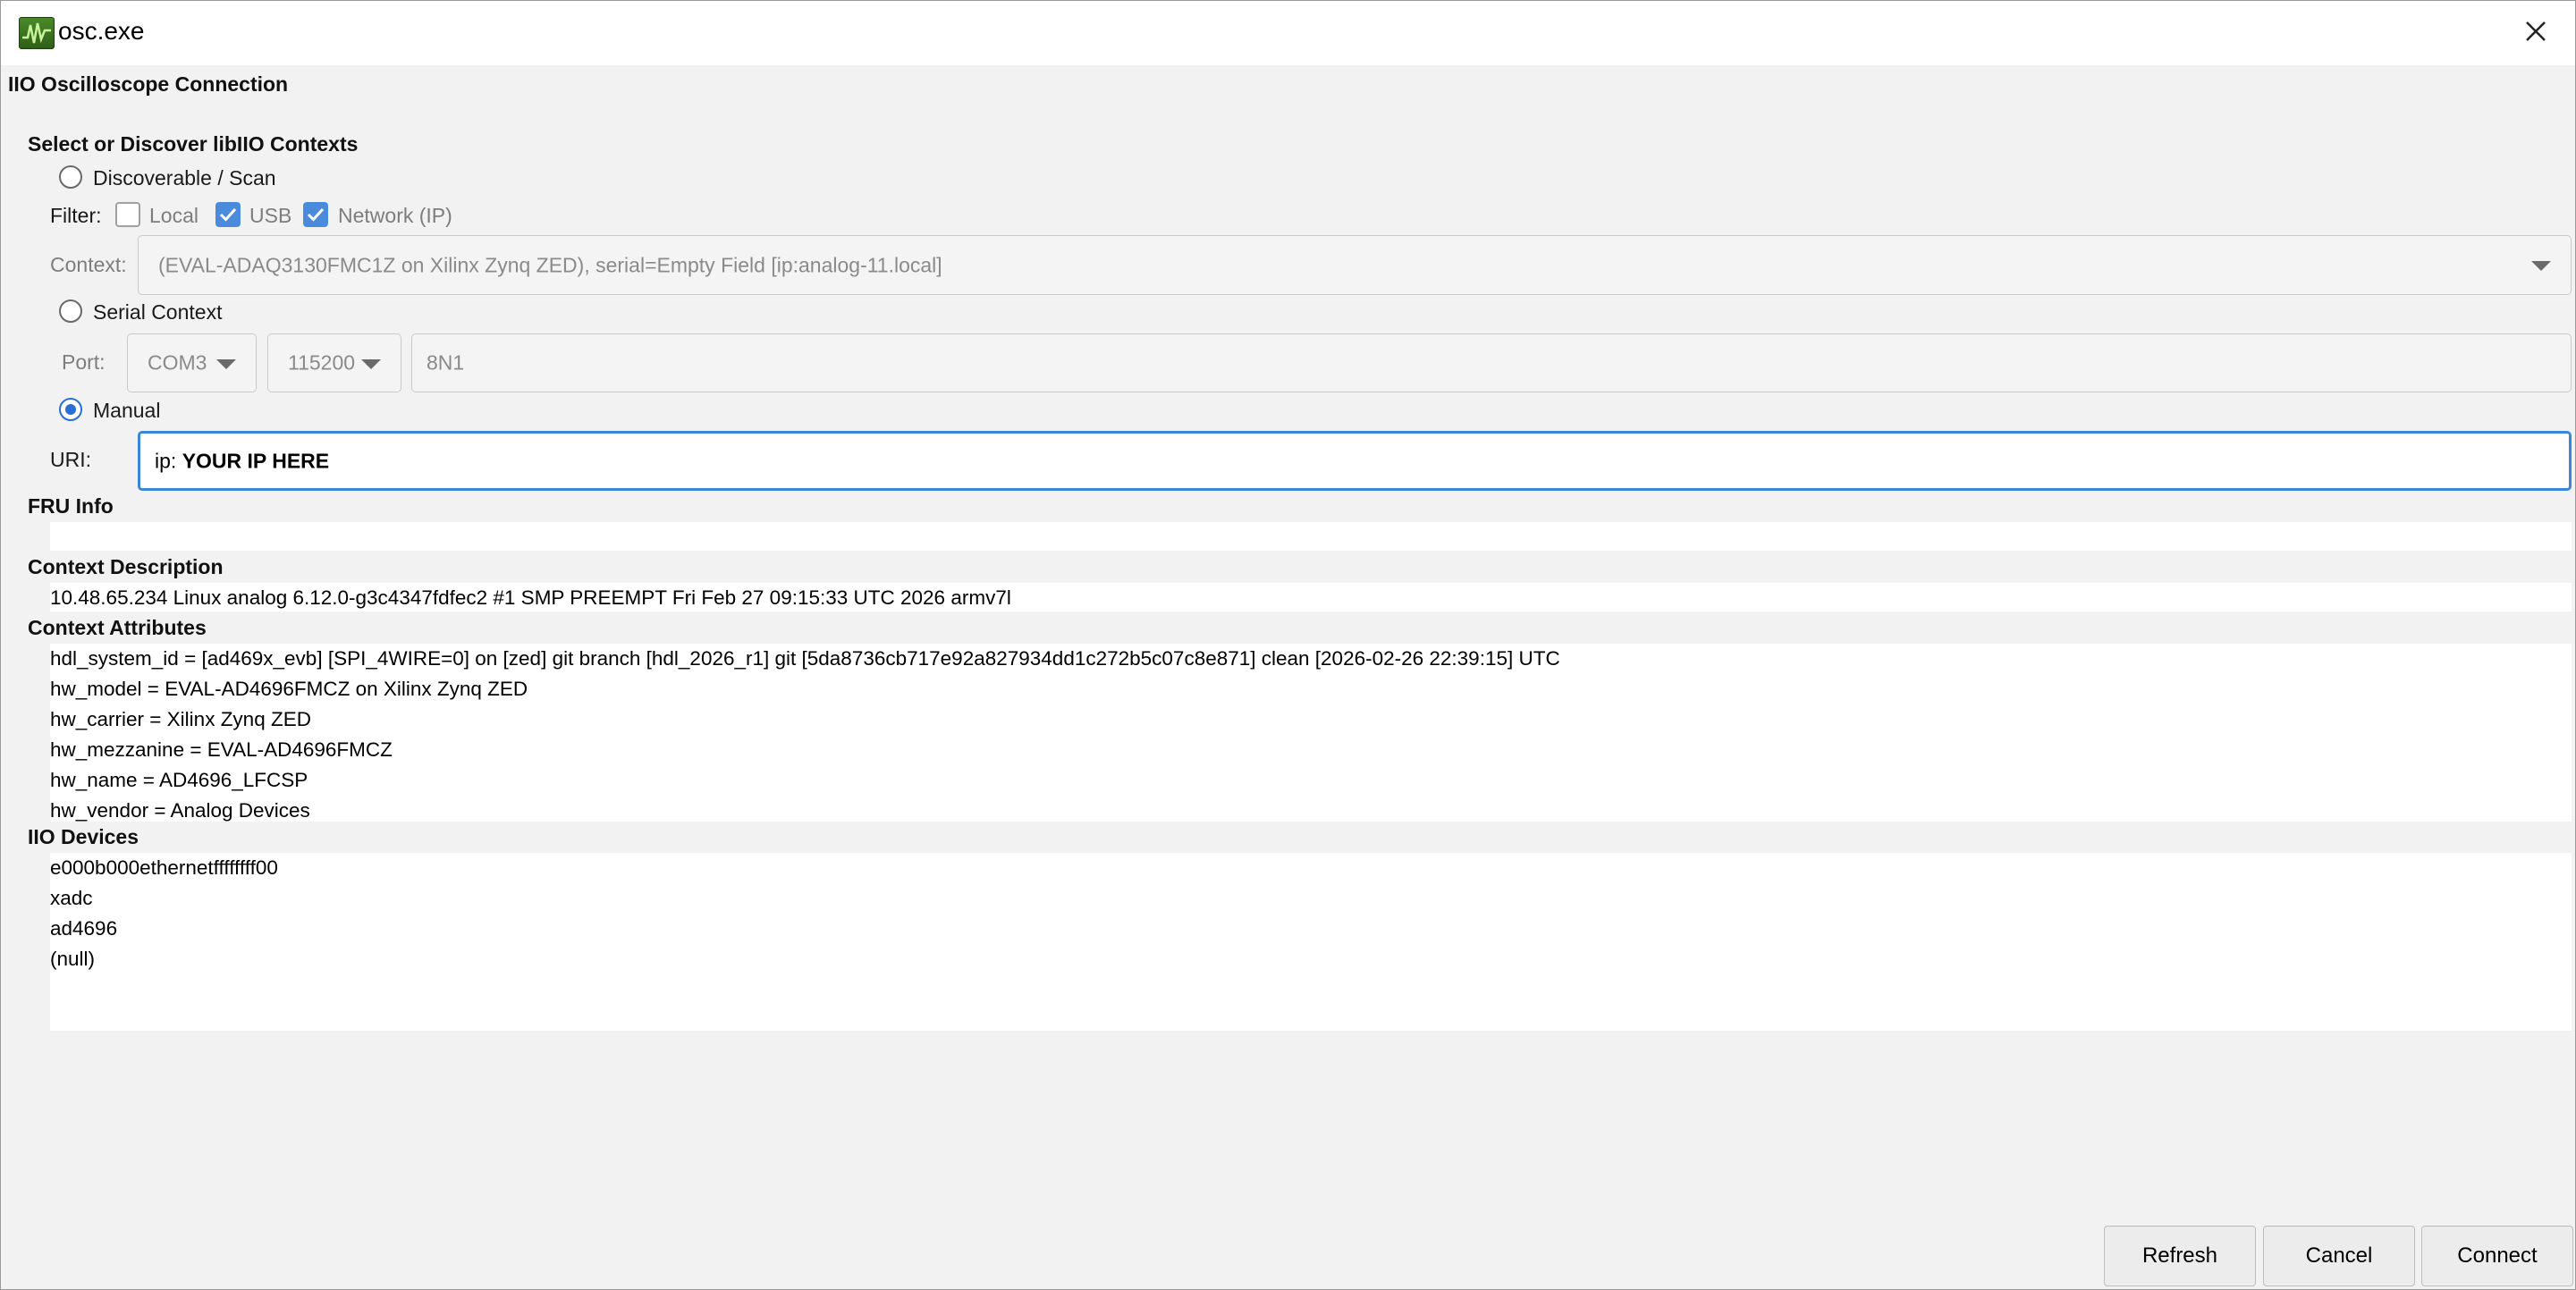  What do you see at coordinates (76, 216) in the screenshot?
I see `filter-label: Filter:` at bounding box center [76, 216].